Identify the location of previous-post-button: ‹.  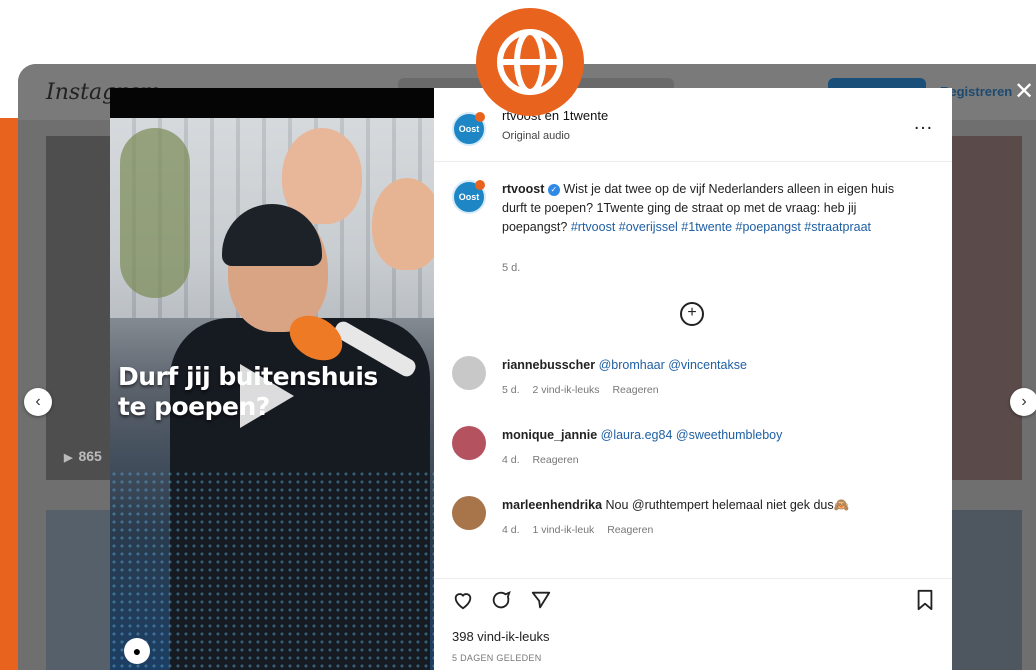
(38, 402).